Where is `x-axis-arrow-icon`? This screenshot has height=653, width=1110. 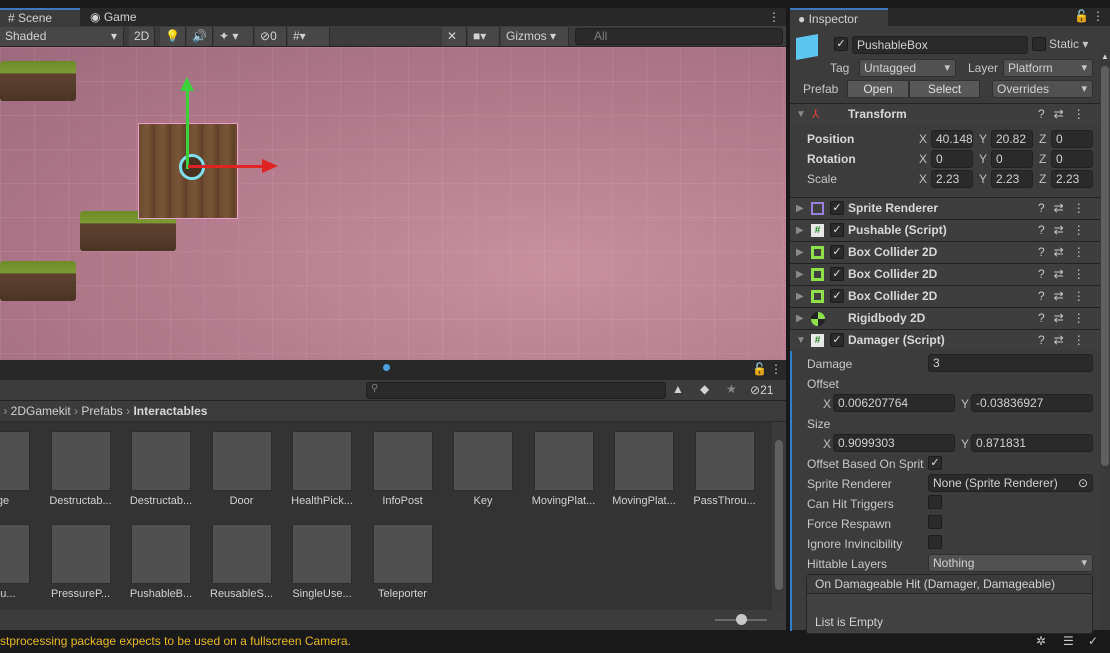 x-axis-arrow-icon is located at coordinates (270, 166).